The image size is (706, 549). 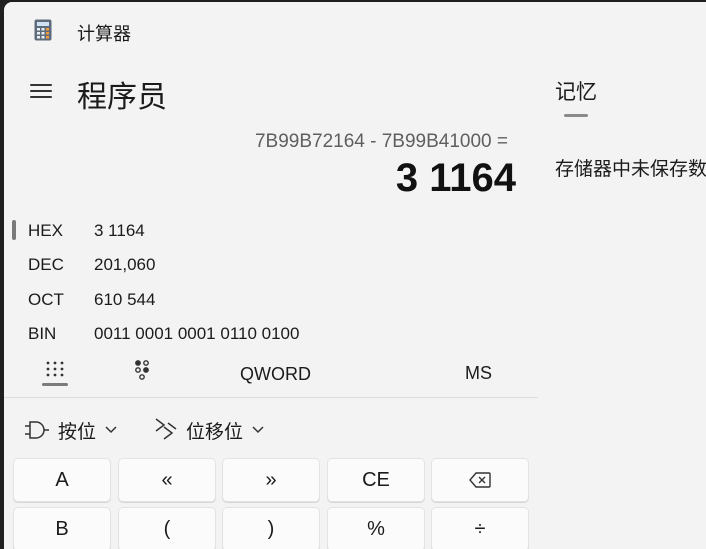 What do you see at coordinates (55, 384) in the screenshot?
I see `active-tab-underline` at bounding box center [55, 384].